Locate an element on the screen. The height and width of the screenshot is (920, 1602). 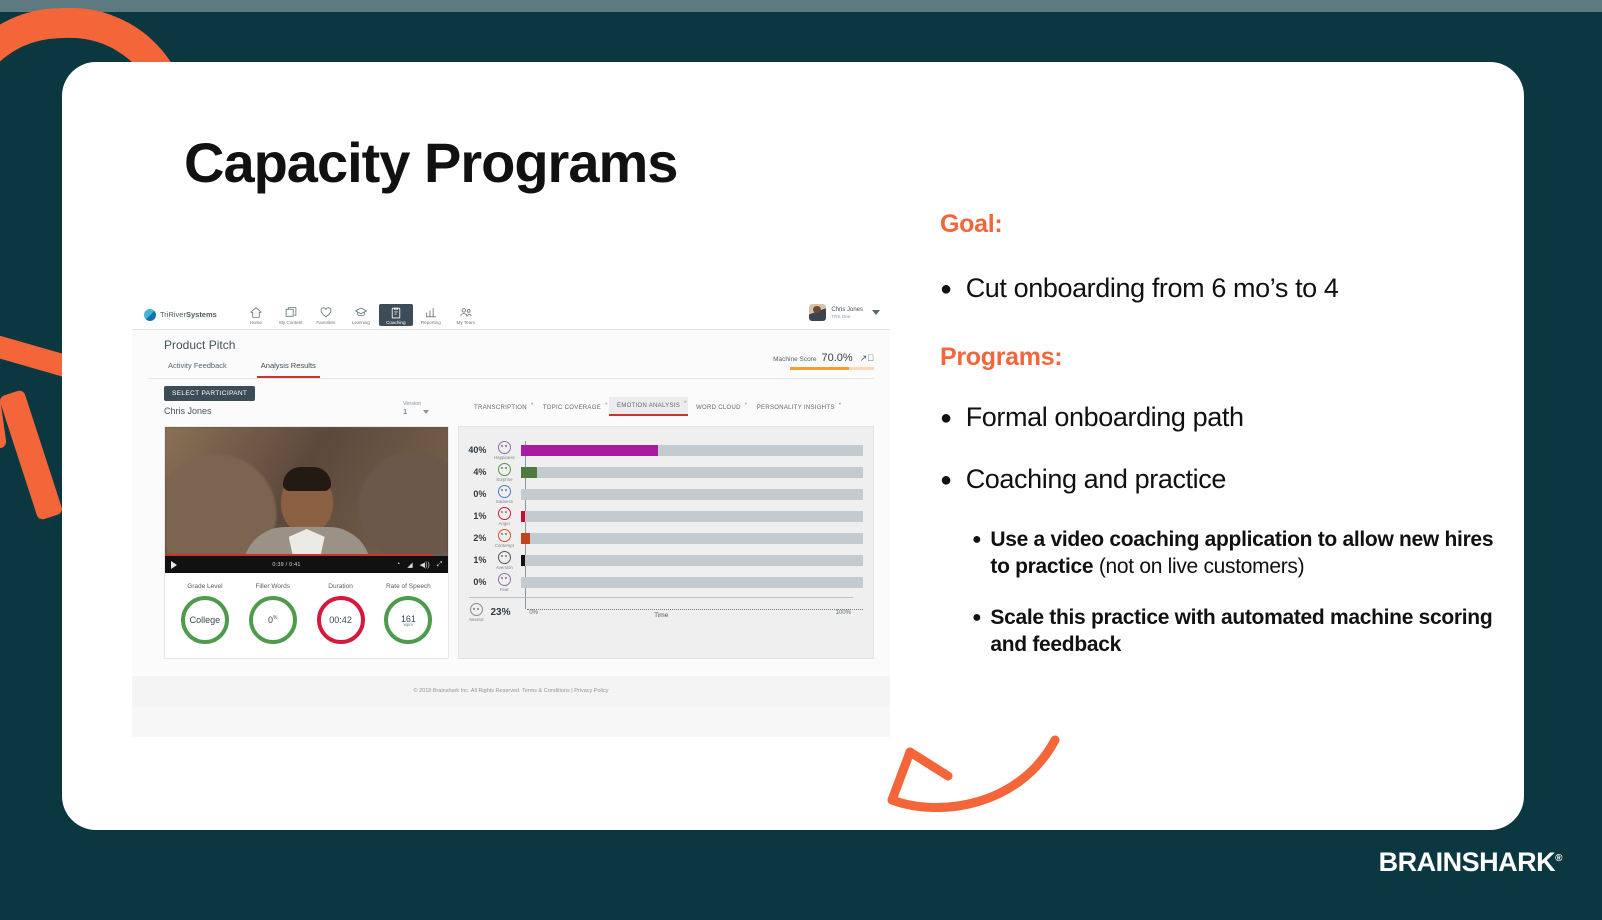
emotion-icon-group: Happiness is located at coordinates (504, 450).